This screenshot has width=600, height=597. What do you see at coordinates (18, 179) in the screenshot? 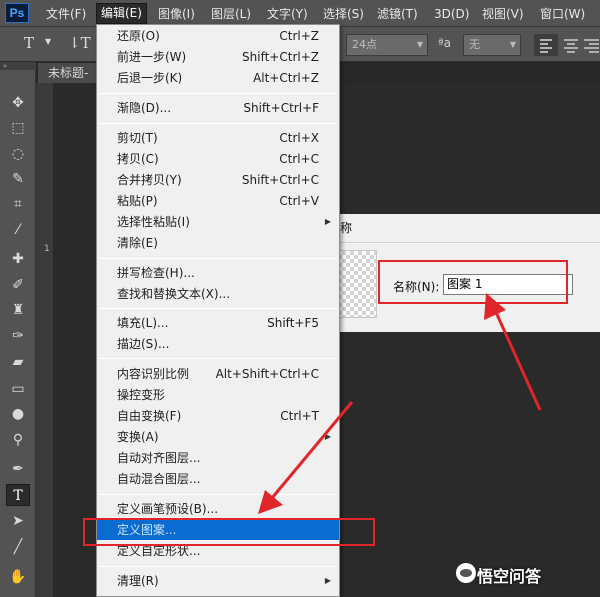
I see `quick-select-tool-icon: ✎` at bounding box center [18, 179].